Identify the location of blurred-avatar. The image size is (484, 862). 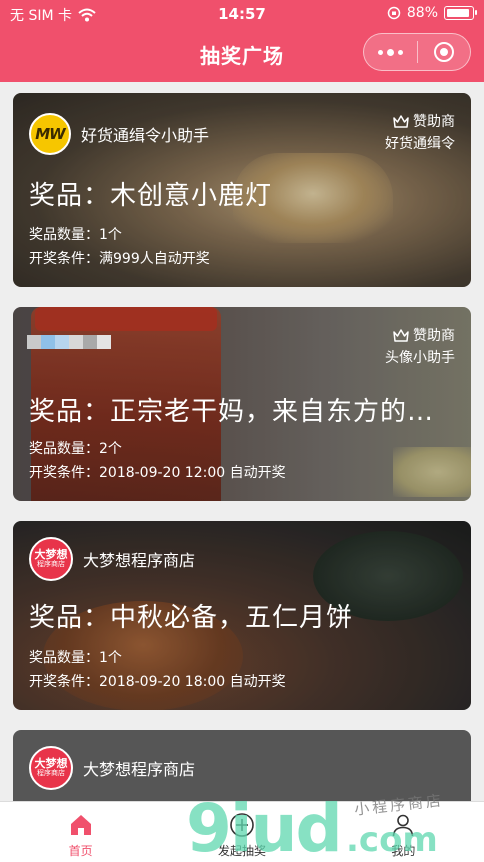
(69, 342).